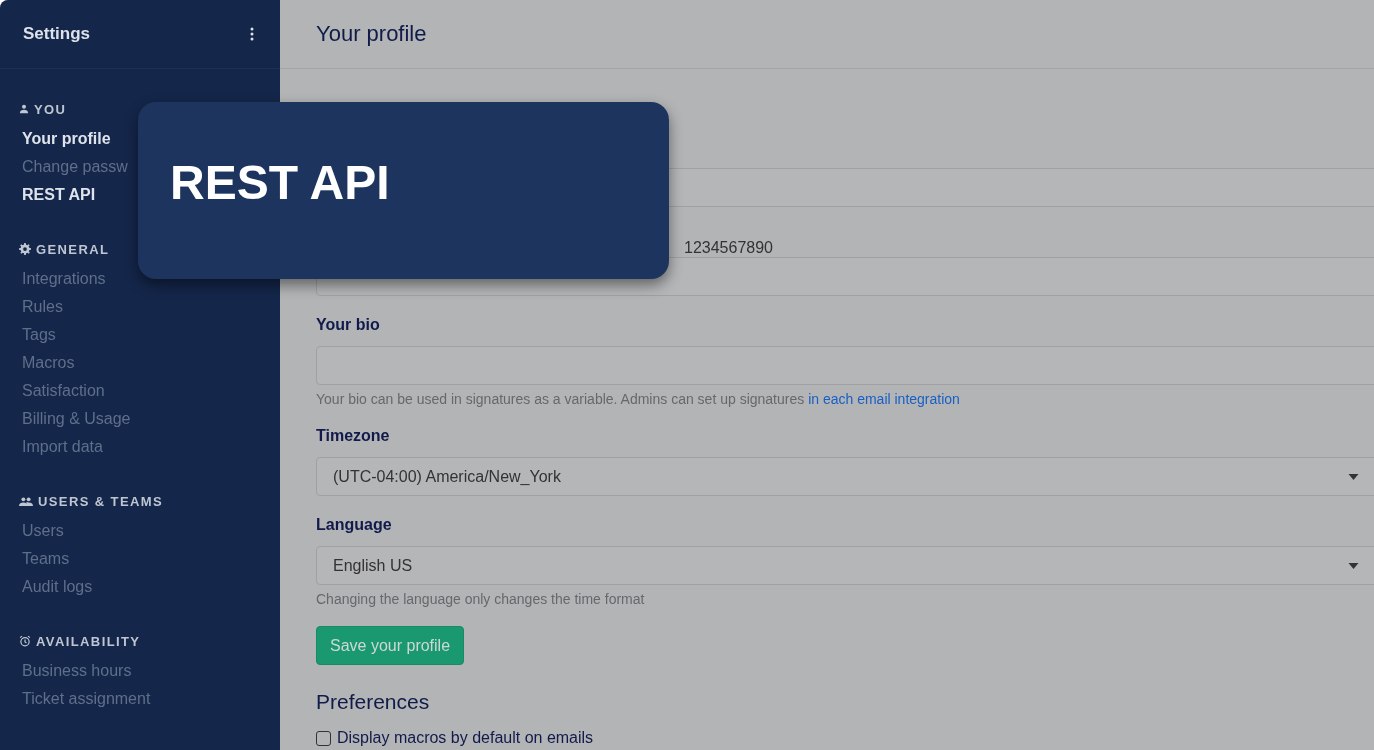 Image resolution: width=1374 pixels, height=750 pixels. Describe the element at coordinates (25, 641) in the screenshot. I see `alarm-clock-icon` at that location.